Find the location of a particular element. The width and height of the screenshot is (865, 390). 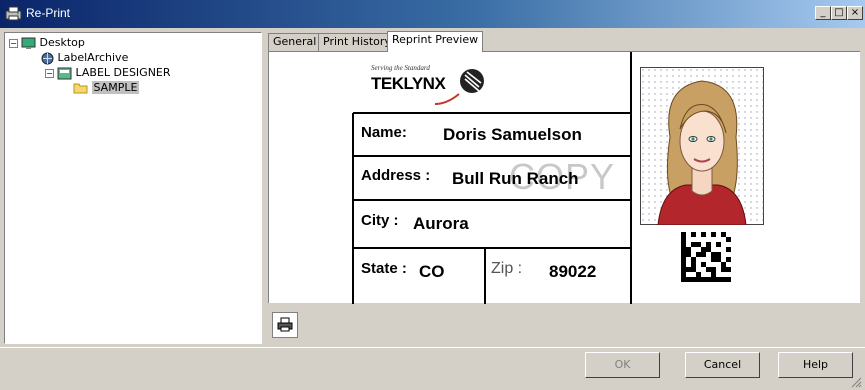

collapse-designer-icon: − is located at coordinates (49, 73).